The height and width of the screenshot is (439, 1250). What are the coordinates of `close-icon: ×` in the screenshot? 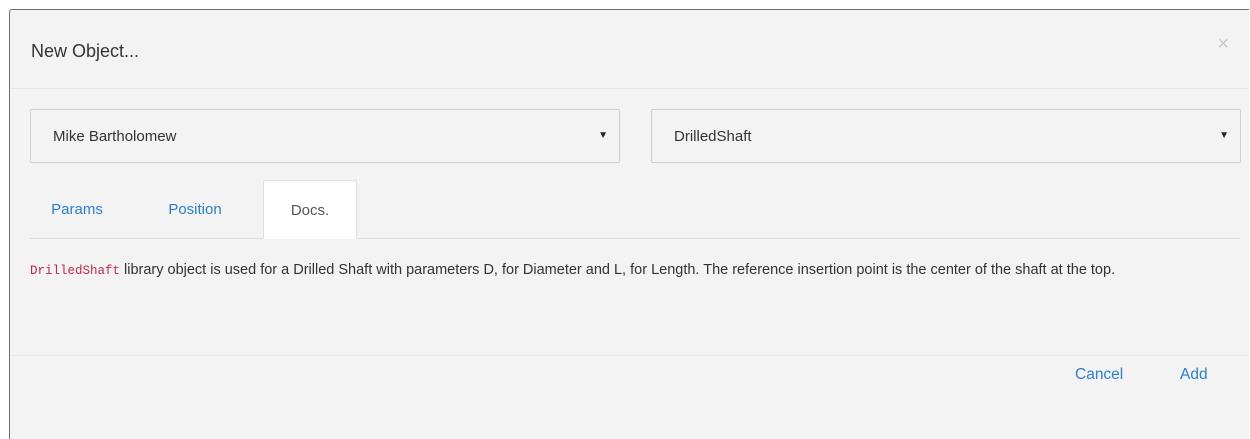 It's located at (1223, 44).